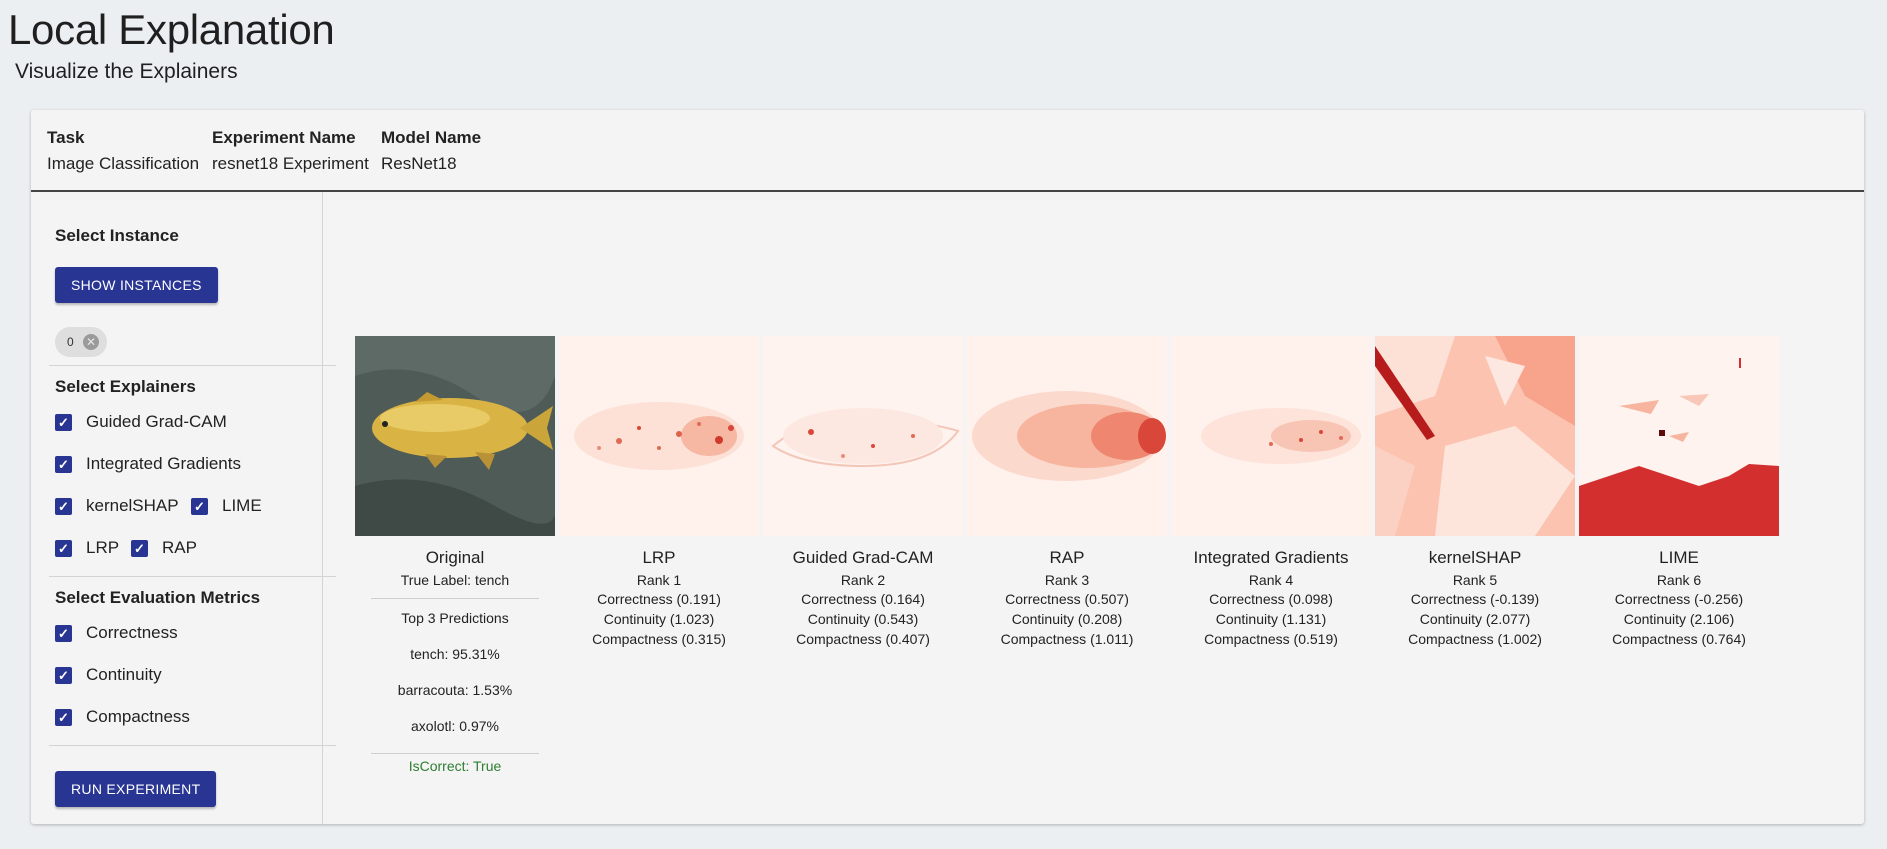  I want to click on compactness-score: Compactness (0.407), so click(863, 639).